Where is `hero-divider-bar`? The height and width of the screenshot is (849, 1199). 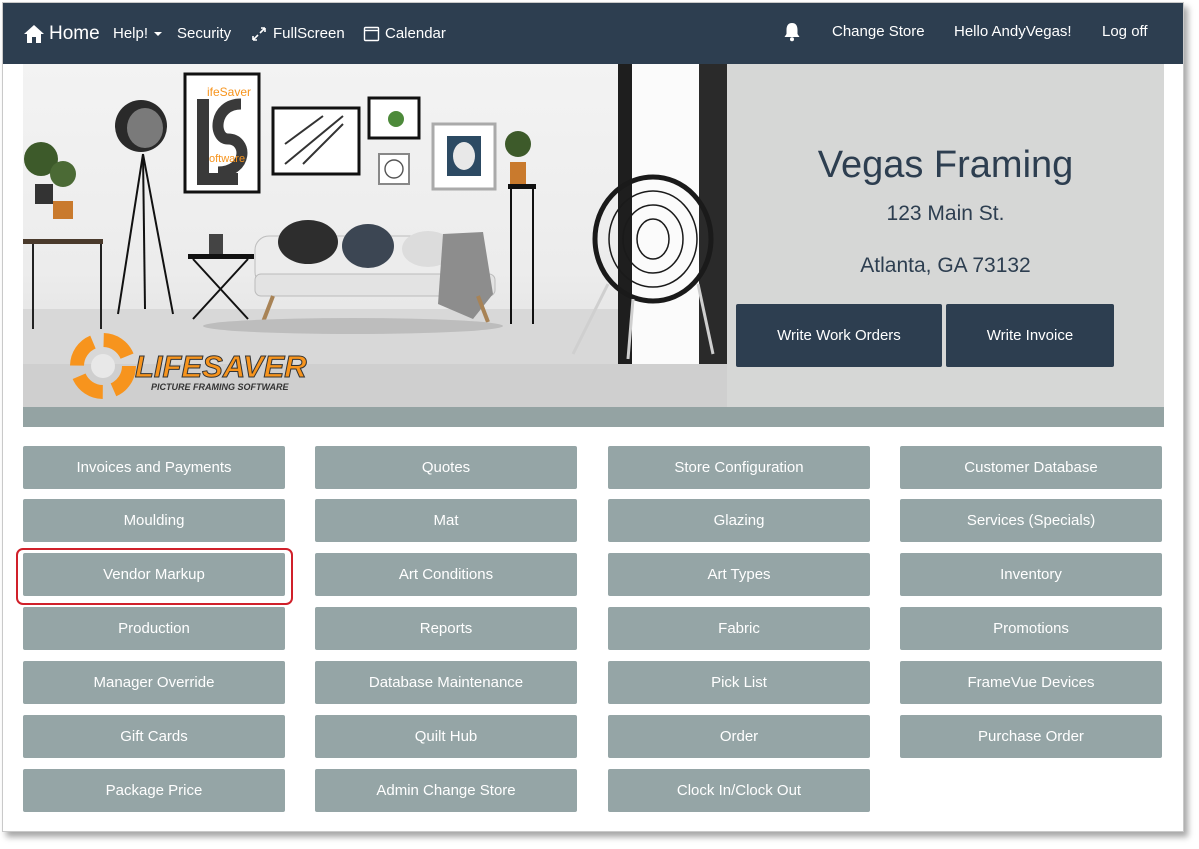 hero-divider-bar is located at coordinates (593, 417).